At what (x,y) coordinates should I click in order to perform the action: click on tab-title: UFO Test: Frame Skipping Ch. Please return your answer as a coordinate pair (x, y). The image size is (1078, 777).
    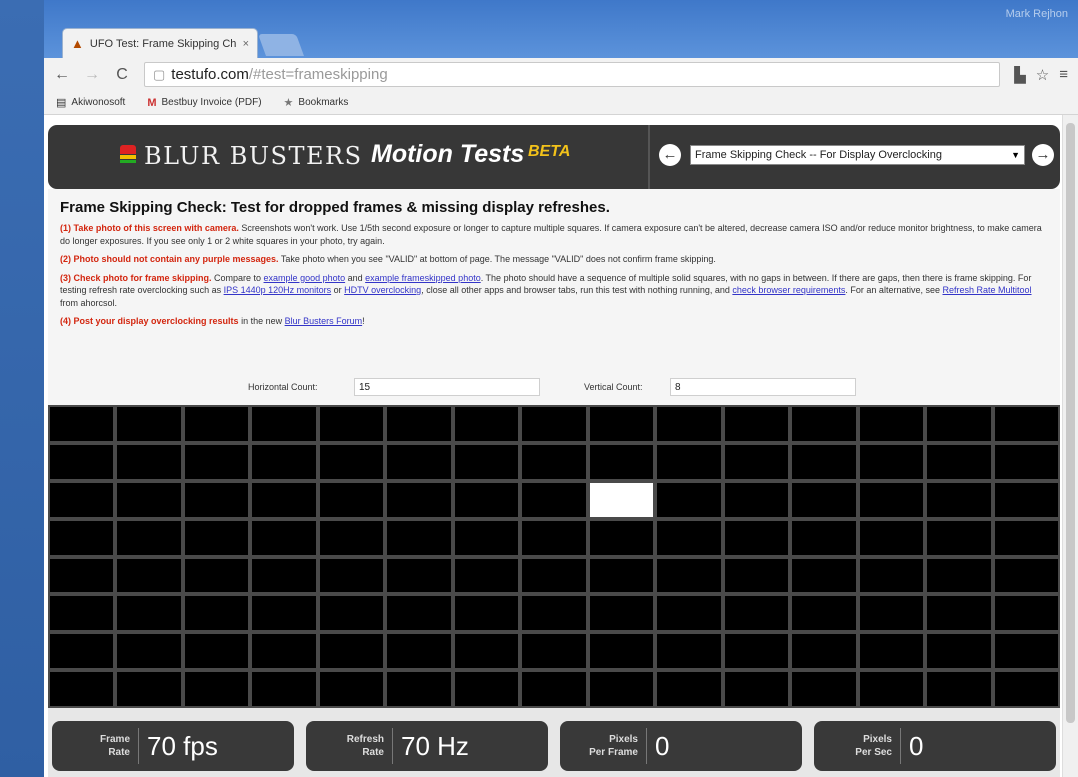
    Looking at the image, I should click on (163, 43).